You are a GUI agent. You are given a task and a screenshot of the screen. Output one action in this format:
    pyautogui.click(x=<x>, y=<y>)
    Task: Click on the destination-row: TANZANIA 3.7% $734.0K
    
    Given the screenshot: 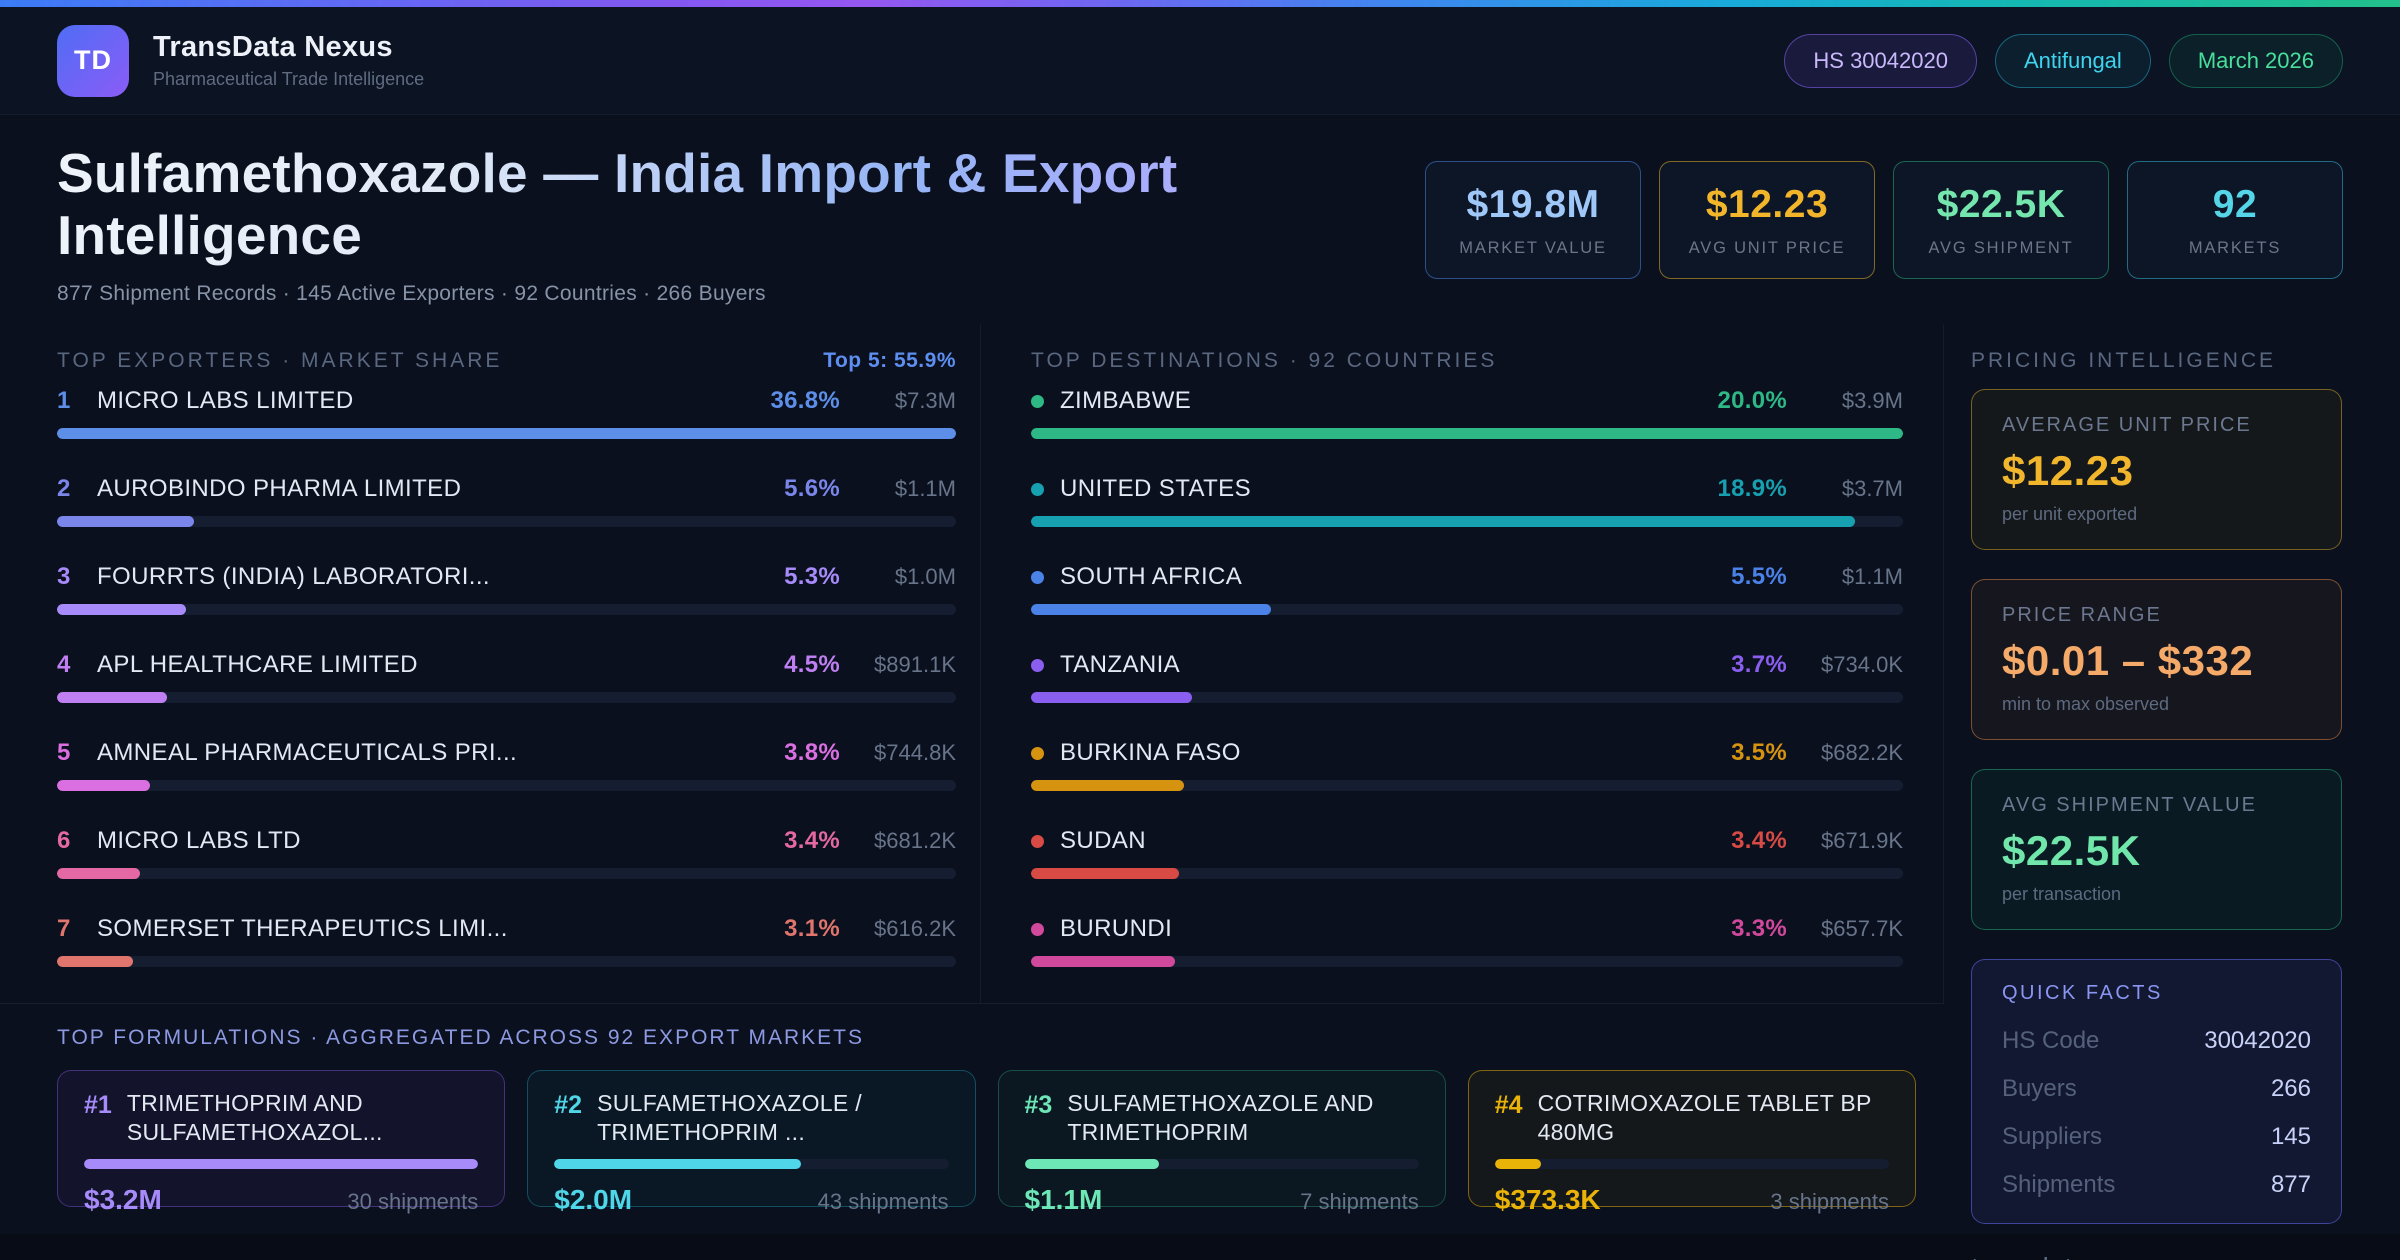 What is the action you would take?
    pyautogui.click(x=1467, y=676)
    